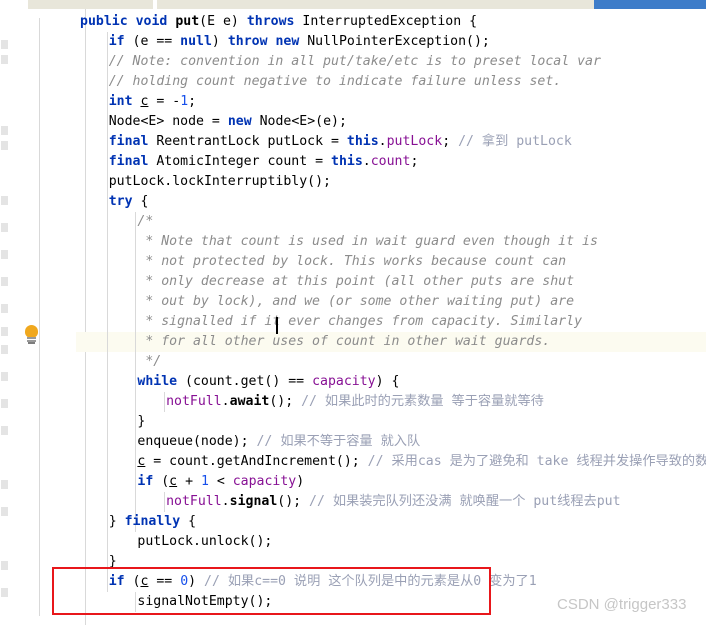  I want to click on code-token-kw: void, so click(151, 21).